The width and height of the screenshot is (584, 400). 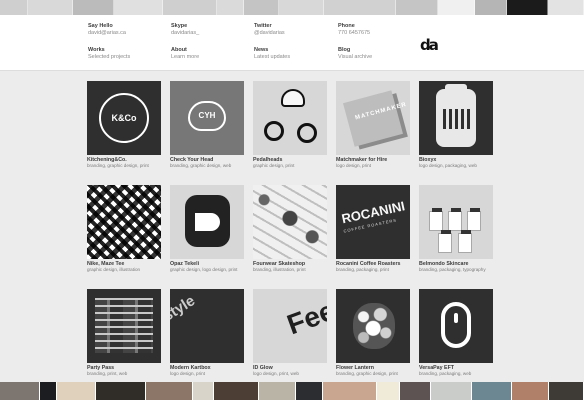 I want to click on about-link: About Learn more, so click(x=209, y=54).